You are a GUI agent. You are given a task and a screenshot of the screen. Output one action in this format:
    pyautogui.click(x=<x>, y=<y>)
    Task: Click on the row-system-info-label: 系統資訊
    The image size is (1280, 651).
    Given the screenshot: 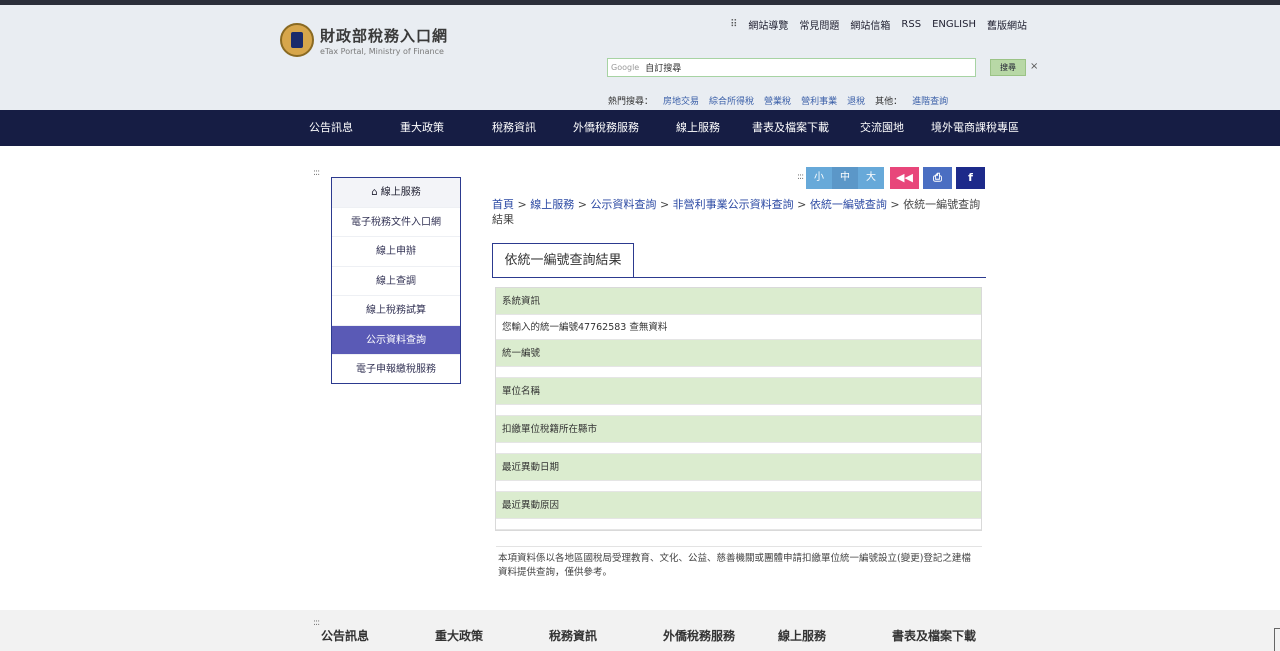 What is the action you would take?
    pyautogui.click(x=738, y=301)
    